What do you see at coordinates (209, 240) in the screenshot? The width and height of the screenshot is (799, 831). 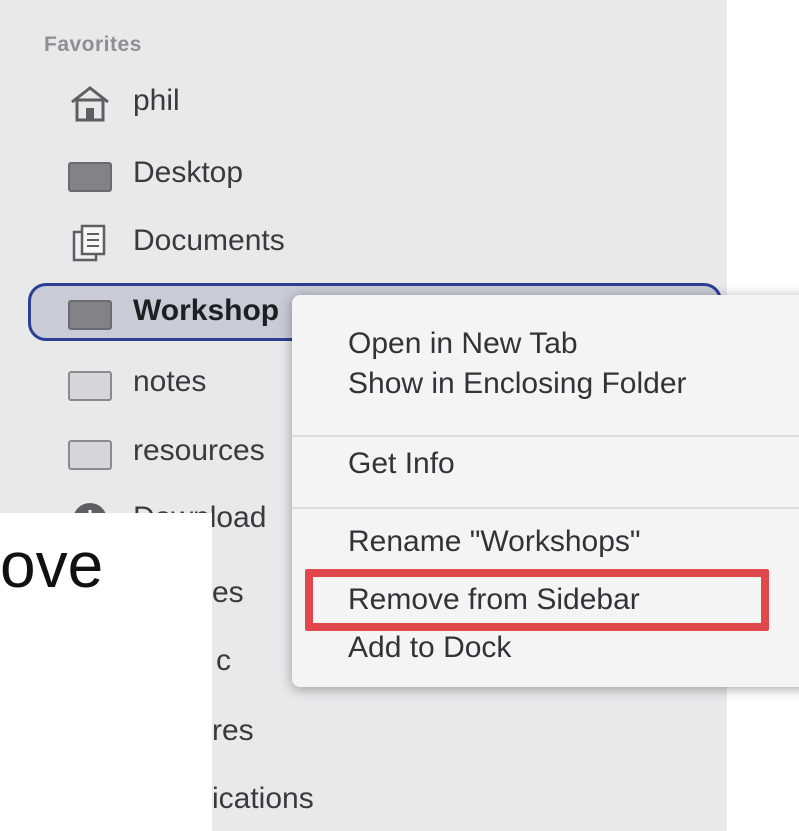 I see `sidebar-item-label: Documents` at bounding box center [209, 240].